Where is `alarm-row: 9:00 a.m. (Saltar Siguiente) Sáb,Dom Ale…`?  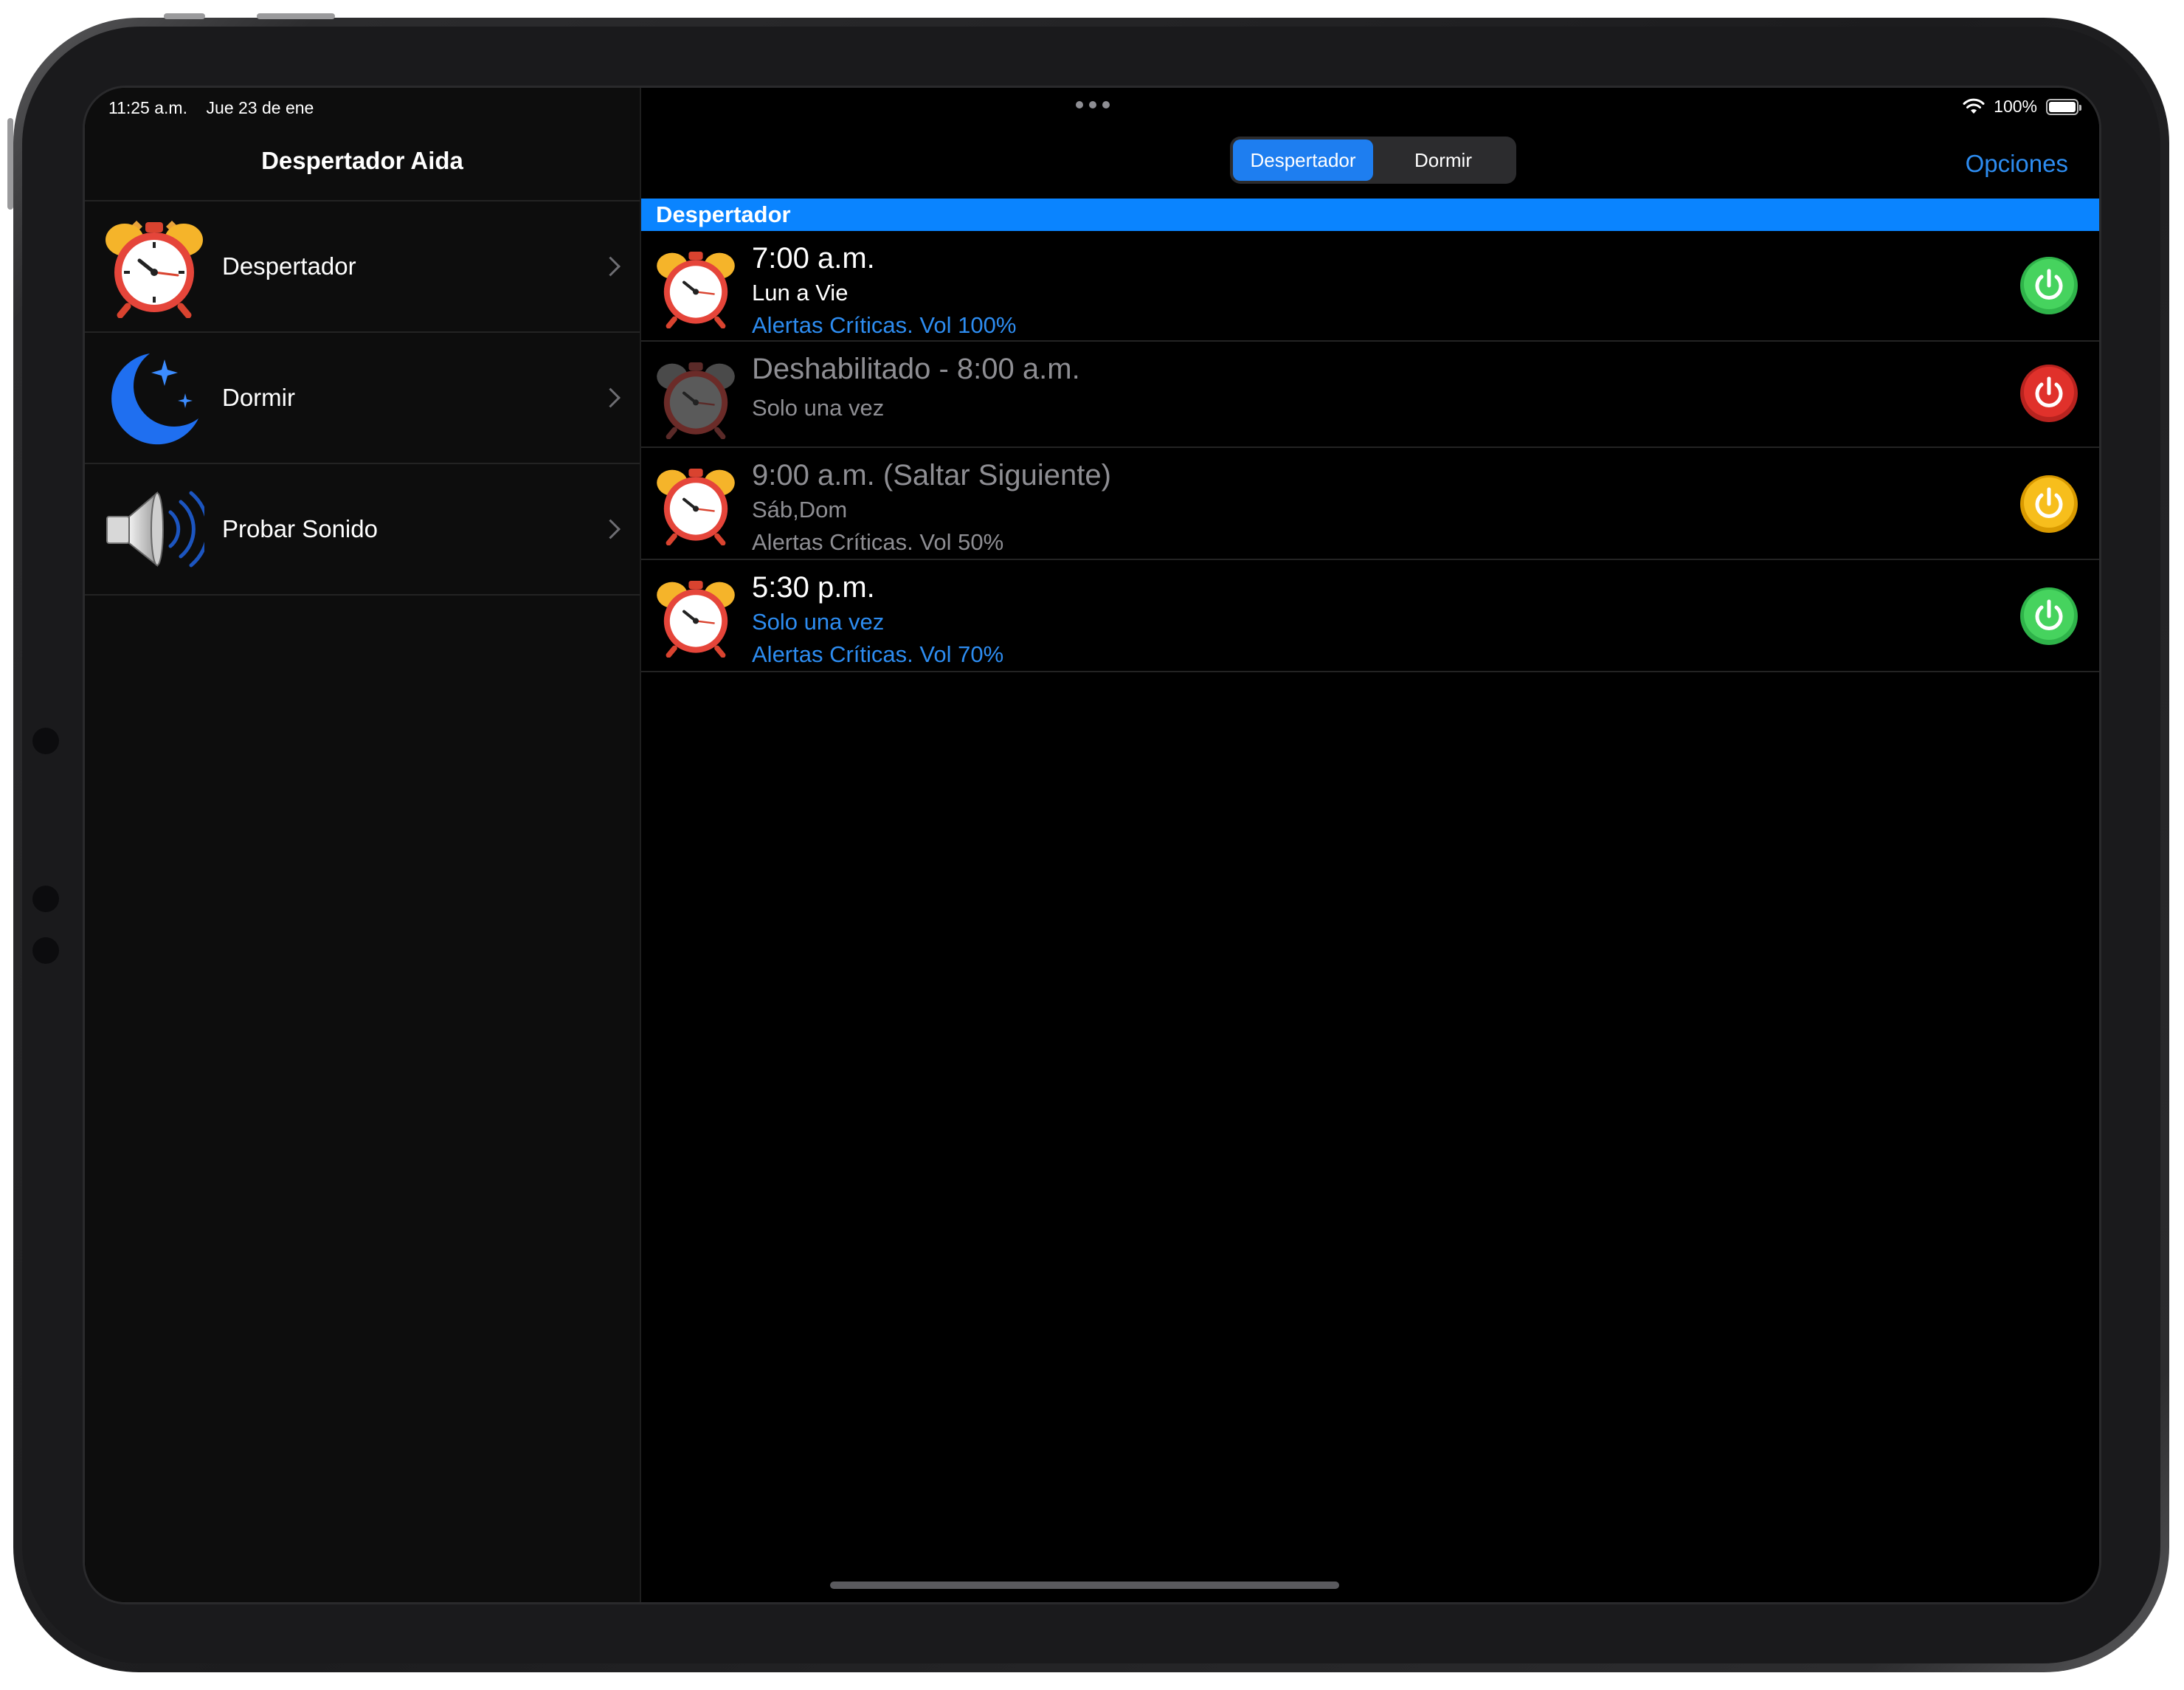
alarm-row: 9:00 a.m. (Saltar Siguiente) Sáb,Dom Ale… is located at coordinates (1370, 504).